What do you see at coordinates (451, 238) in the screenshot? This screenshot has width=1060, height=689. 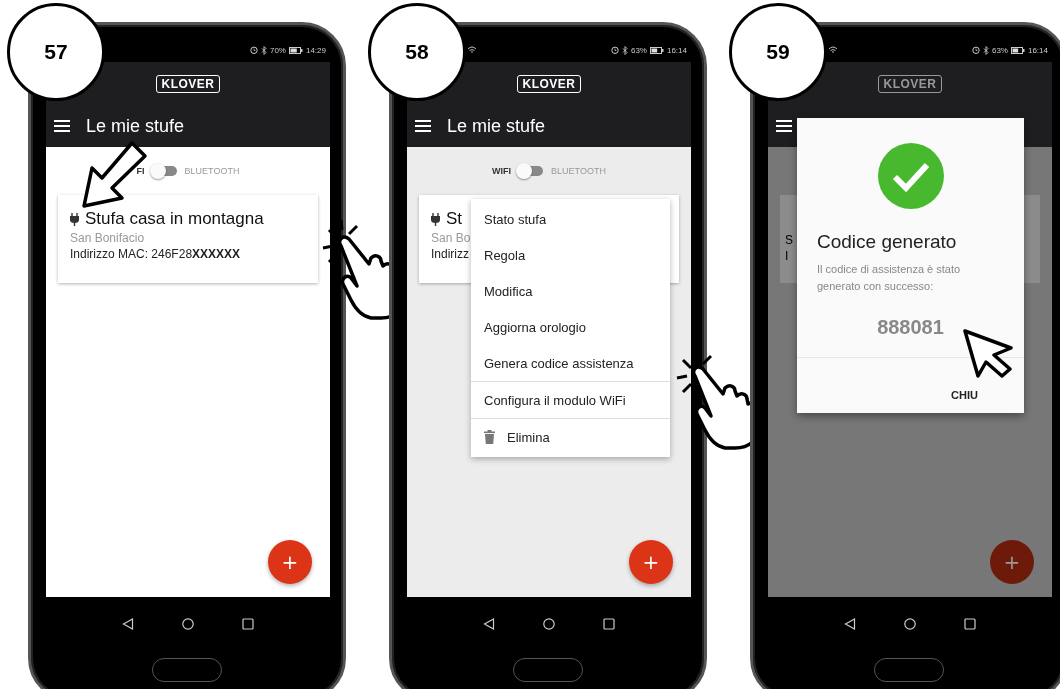 I see `stove-location: San Bo` at bounding box center [451, 238].